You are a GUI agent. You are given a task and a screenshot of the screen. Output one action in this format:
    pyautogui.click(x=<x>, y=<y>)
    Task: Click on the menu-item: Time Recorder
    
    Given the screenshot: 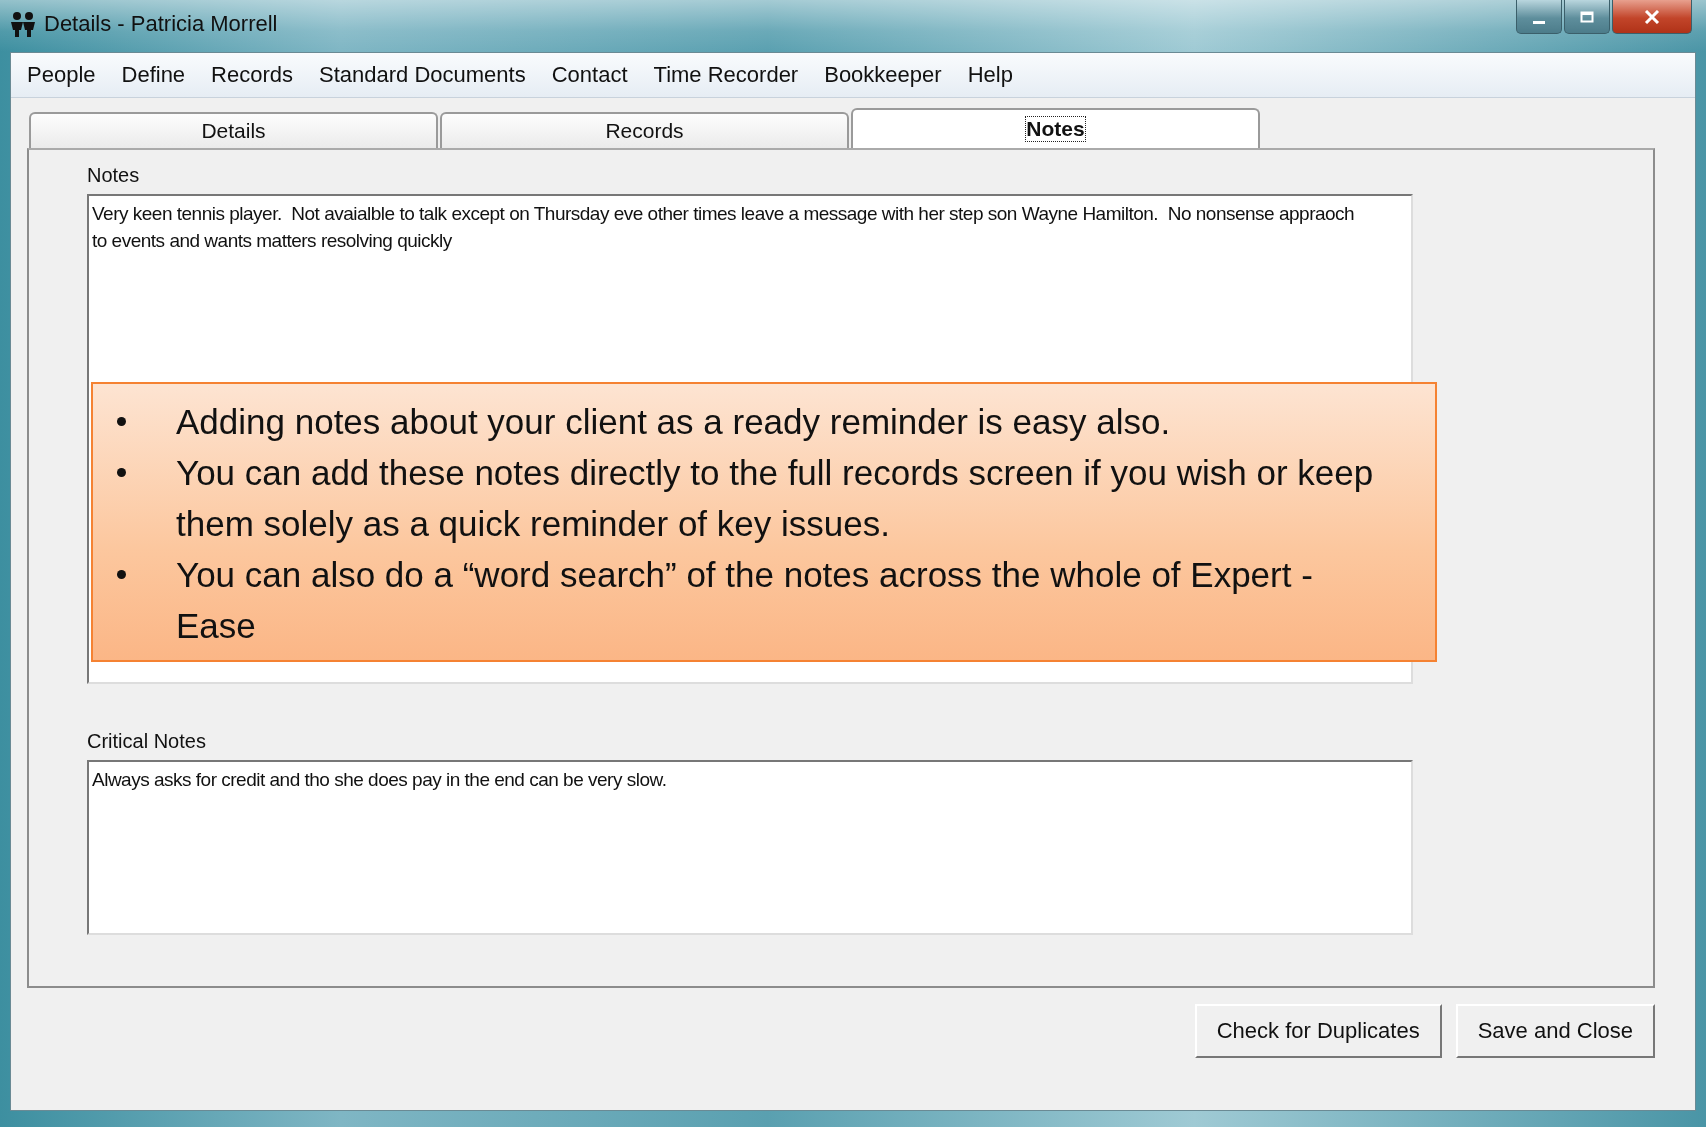 What is the action you would take?
    pyautogui.click(x=727, y=75)
    